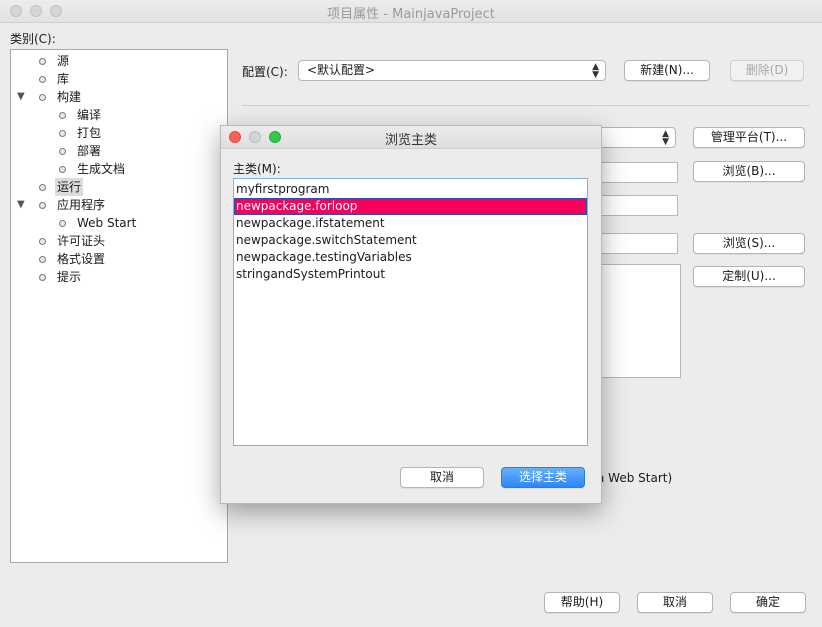  Describe the element at coordinates (81, 205) in the screenshot. I see `tree-item-label: 应用程序` at that location.